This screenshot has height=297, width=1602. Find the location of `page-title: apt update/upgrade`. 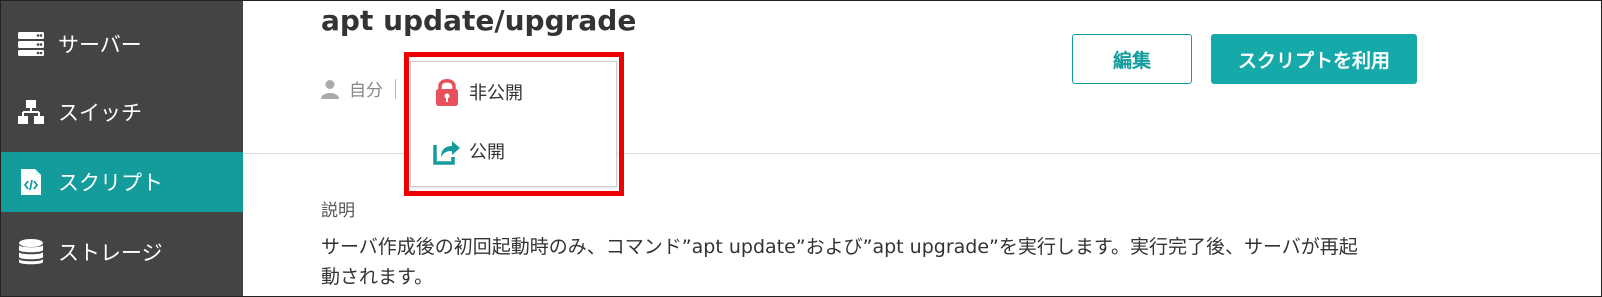

page-title: apt update/upgrade is located at coordinates (479, 20).